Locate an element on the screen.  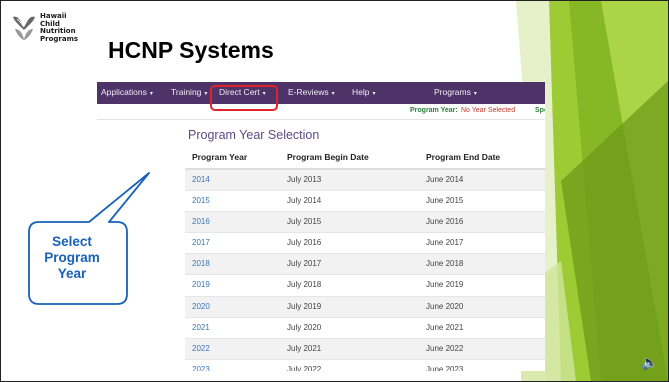
speaker-icon: 🔈 is located at coordinates (649, 362).